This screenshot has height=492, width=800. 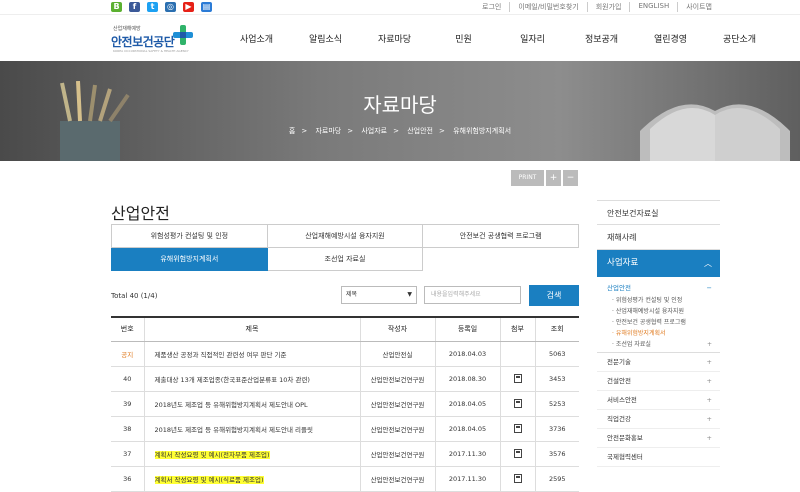 What do you see at coordinates (658, 419) in the screenshot?
I see `sidebar-item-occupational-health: 직업건강 +` at bounding box center [658, 419].